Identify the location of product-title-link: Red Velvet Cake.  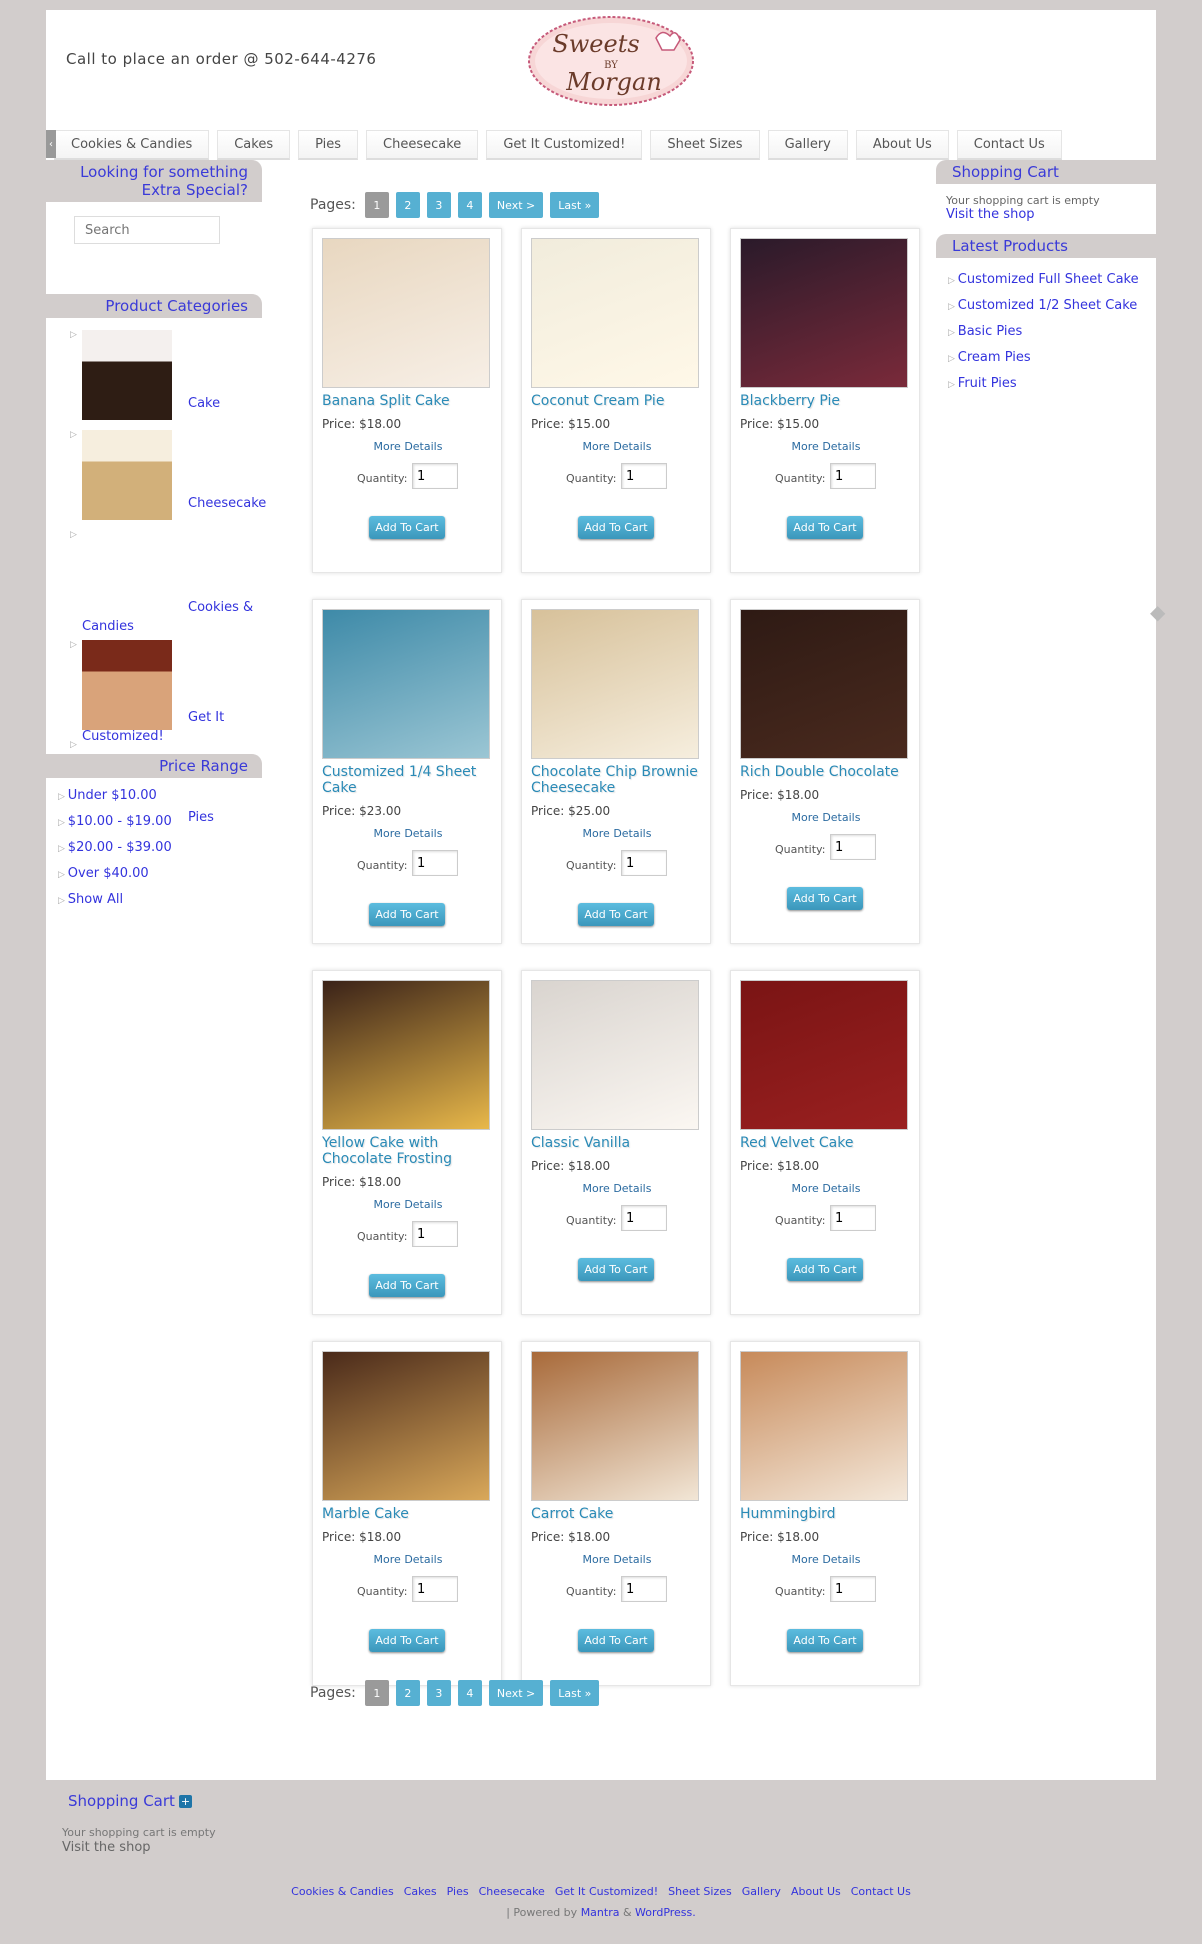
(826, 1143).